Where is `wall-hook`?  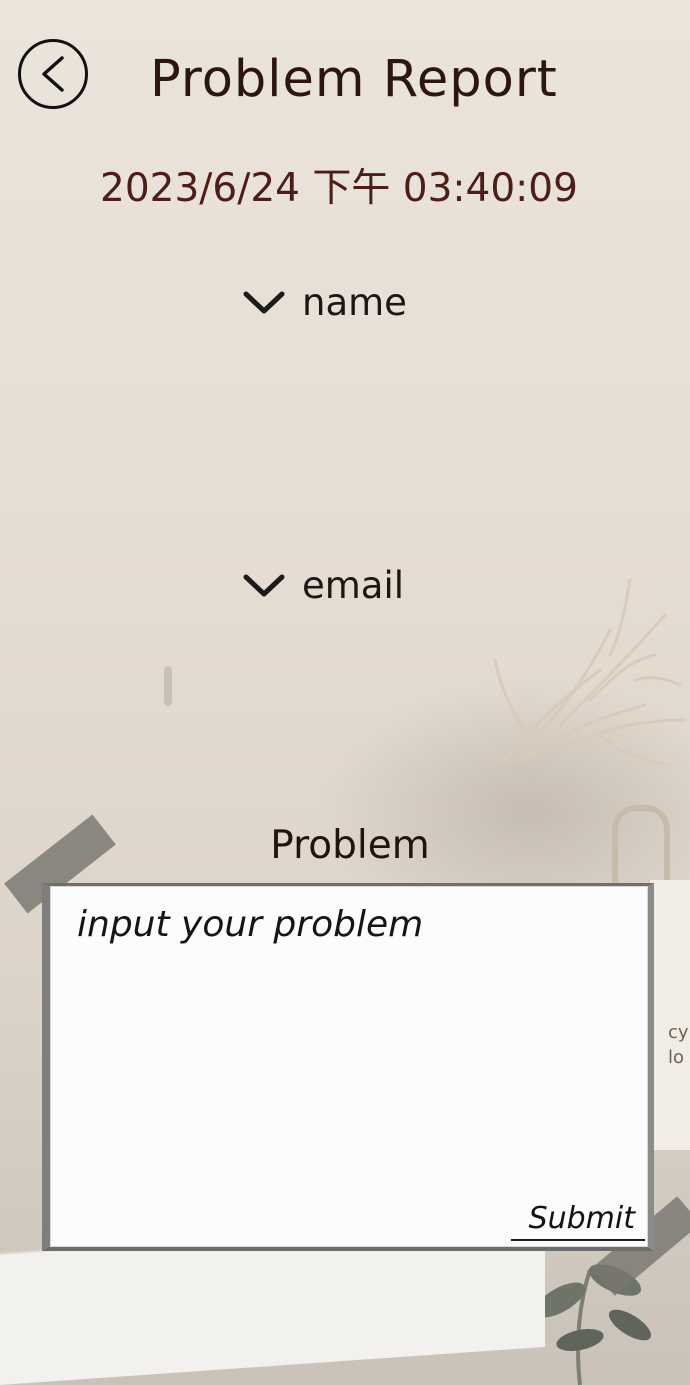 wall-hook is located at coordinates (168, 686).